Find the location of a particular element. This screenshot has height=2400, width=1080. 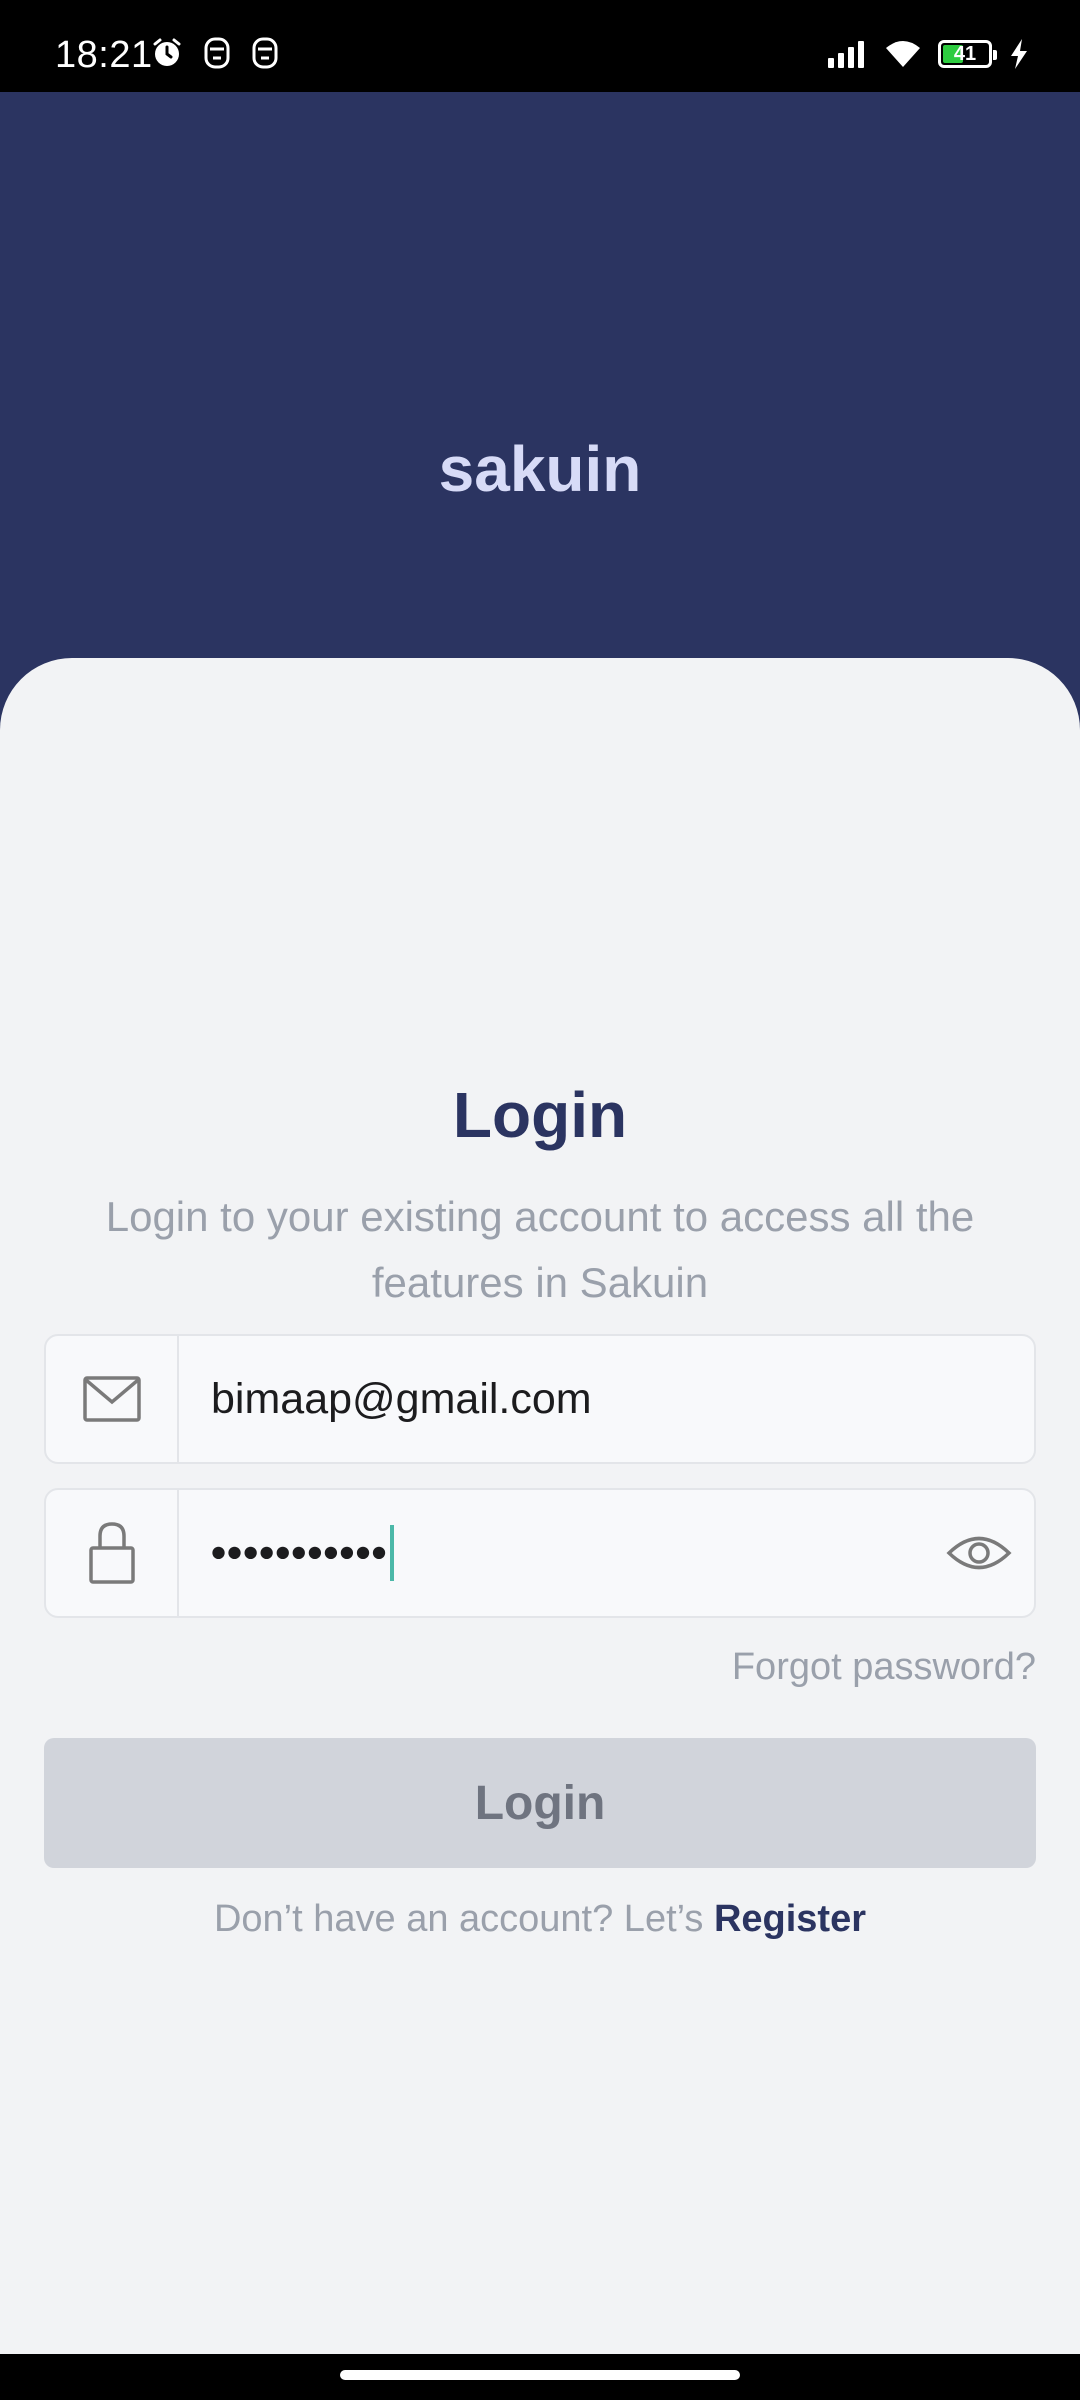

wifi-icon is located at coordinates (903, 54).